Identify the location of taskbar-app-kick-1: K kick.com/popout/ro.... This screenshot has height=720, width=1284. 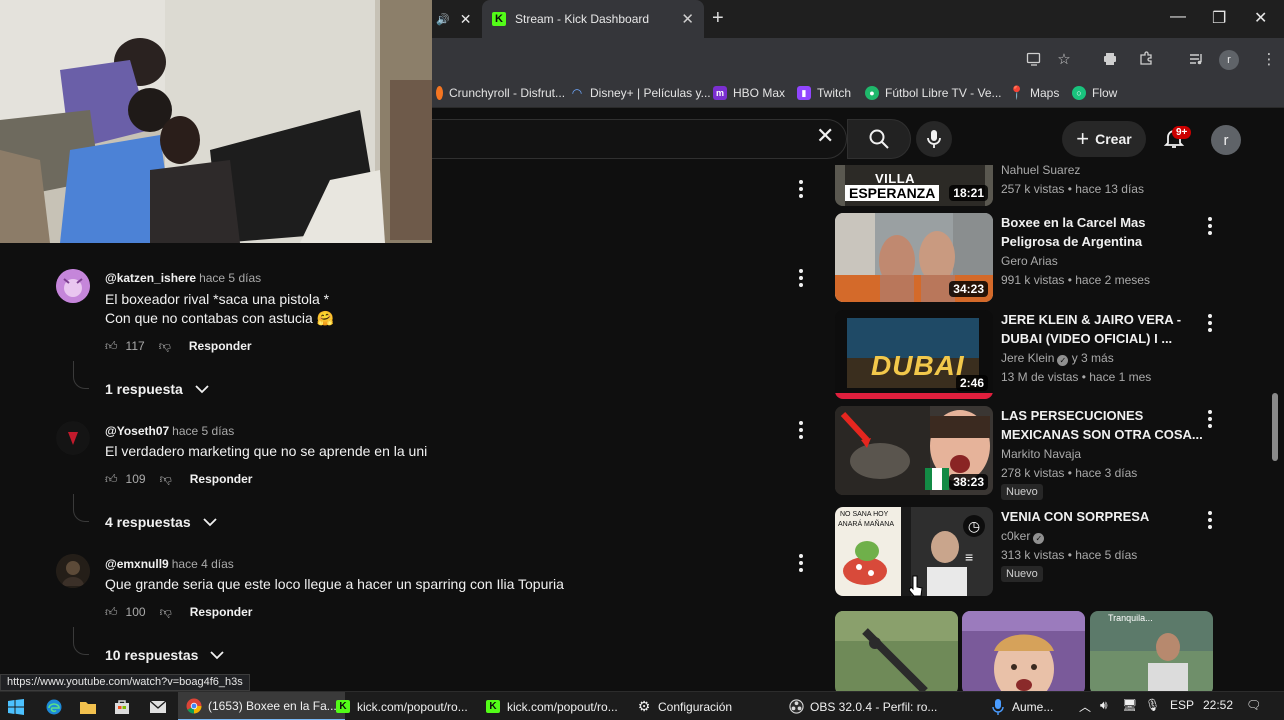
(402, 706).